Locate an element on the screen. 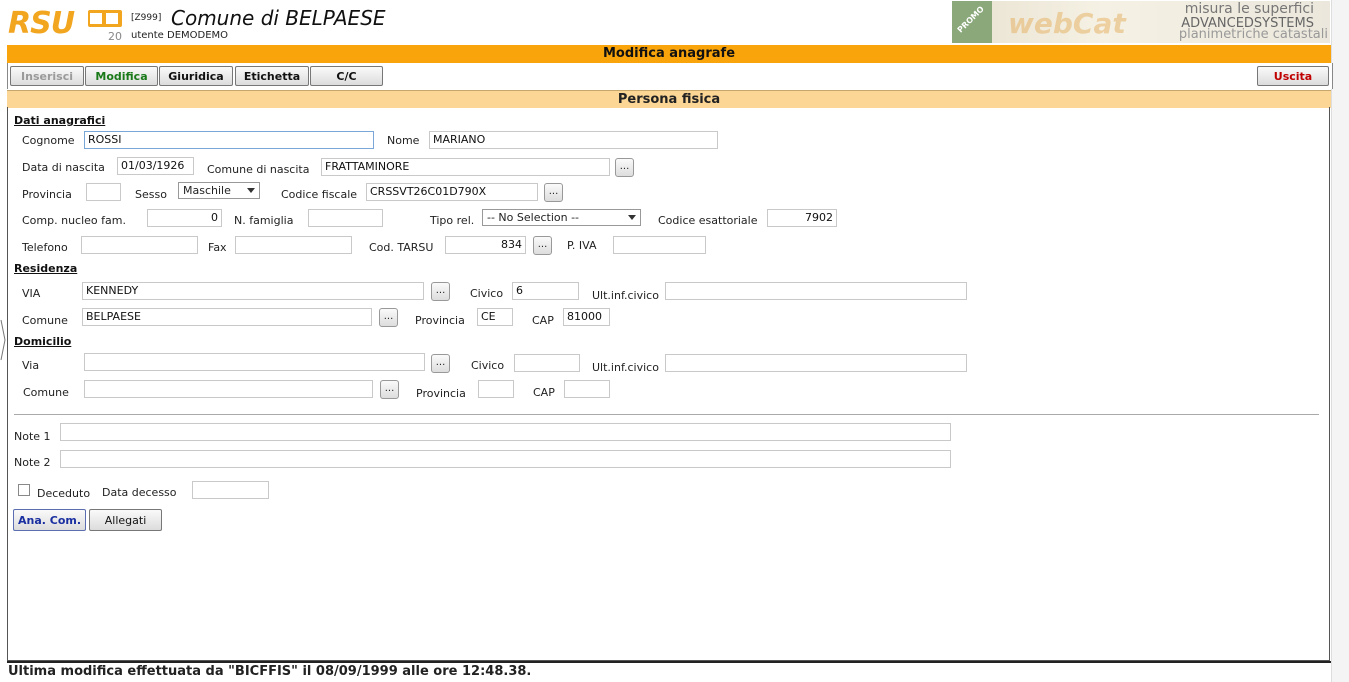  user-label: utente DEMODEMO is located at coordinates (180, 35).